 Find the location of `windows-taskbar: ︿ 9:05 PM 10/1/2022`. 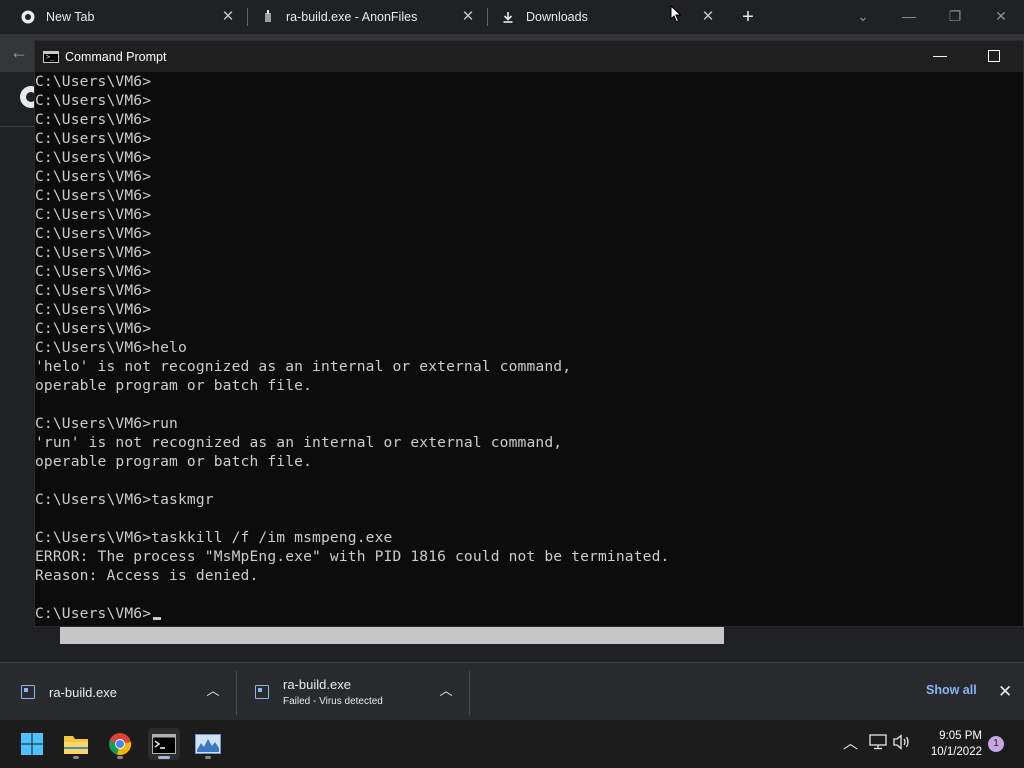

windows-taskbar: ︿ 9:05 PM 10/1/2022 is located at coordinates (512, 744).